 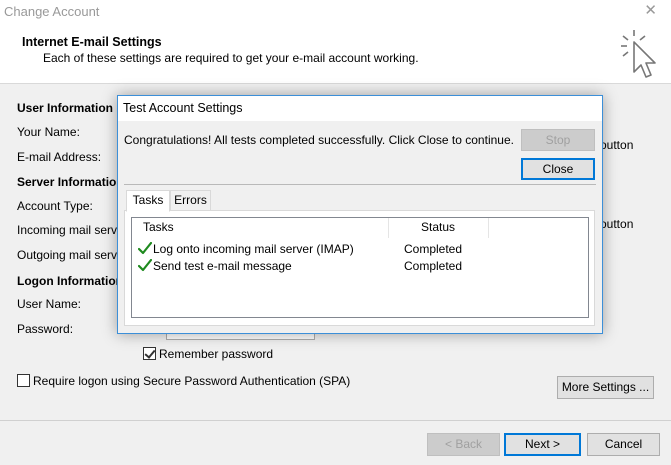 I want to click on stop-button: Stop, so click(x=558, y=140).